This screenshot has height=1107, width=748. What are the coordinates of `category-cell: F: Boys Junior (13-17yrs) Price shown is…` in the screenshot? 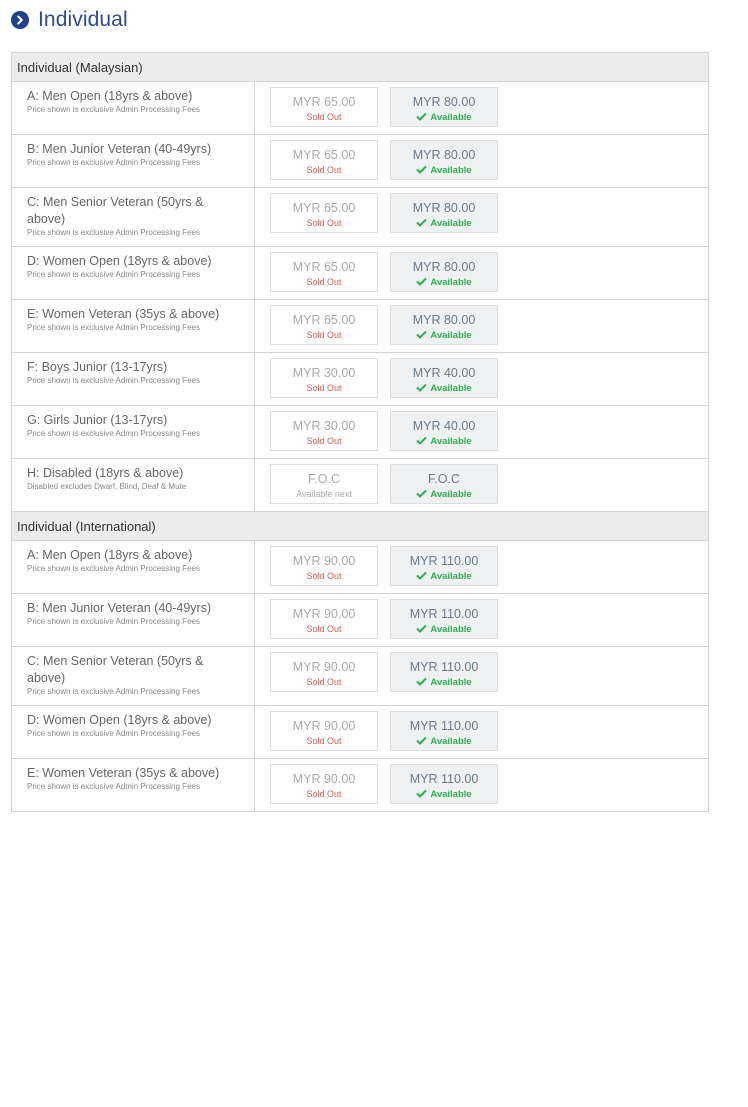 It's located at (133, 379).